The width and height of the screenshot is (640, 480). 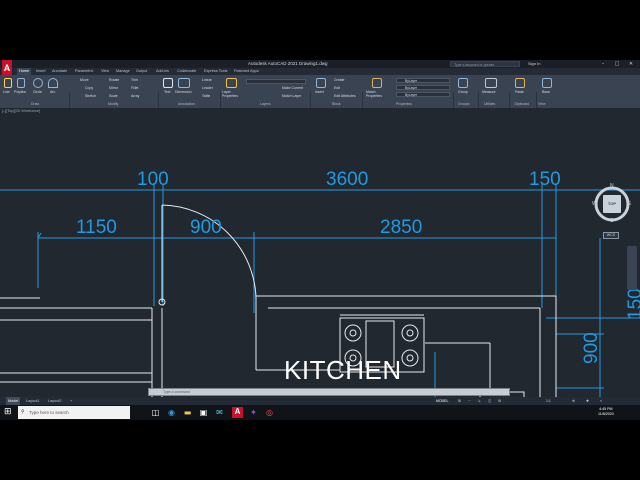 I want to click on panel-title-view: View, so click(x=542, y=104).